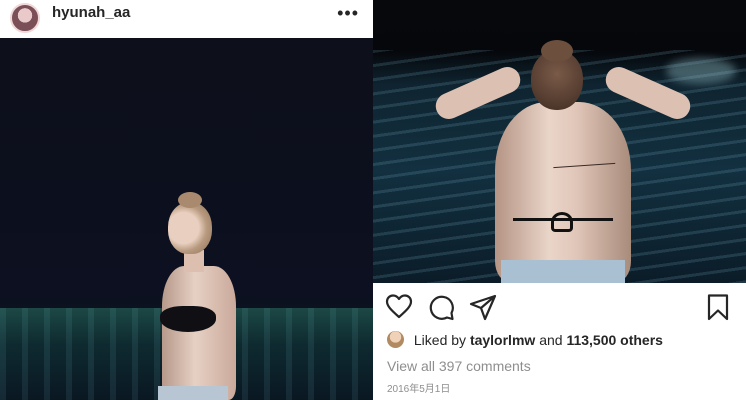 The width and height of the screenshot is (746, 400). What do you see at coordinates (483, 307) in the screenshot?
I see `share-icon` at bounding box center [483, 307].